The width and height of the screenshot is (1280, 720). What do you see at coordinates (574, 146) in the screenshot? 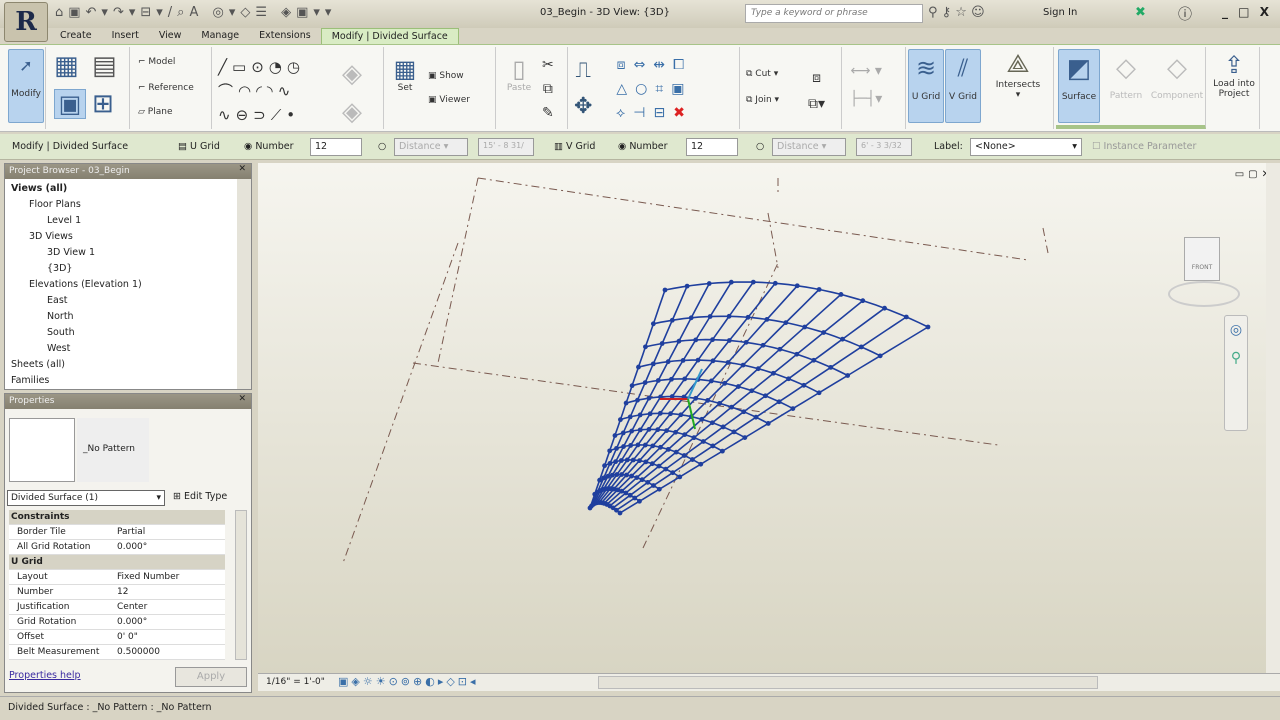
I see `v-grid-toggle: ▥ V Grid` at bounding box center [574, 146].